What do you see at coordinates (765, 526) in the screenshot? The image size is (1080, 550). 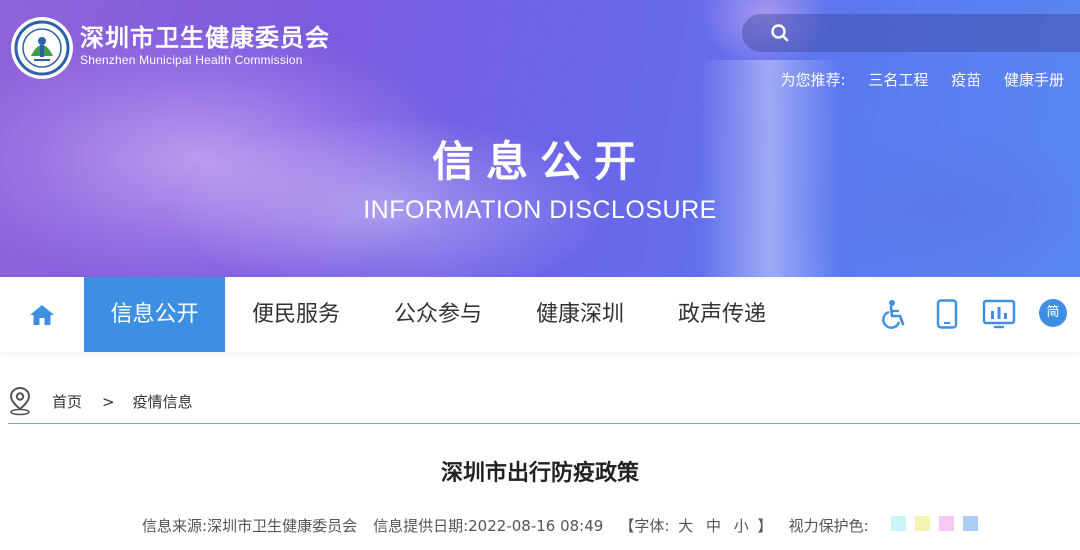 I see `font-size-close: 】` at bounding box center [765, 526].